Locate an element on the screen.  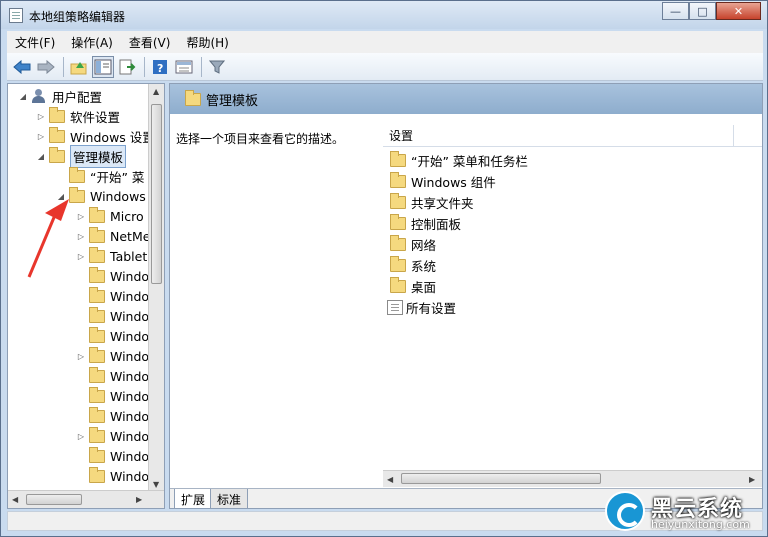
list-item-start-menu: “开始” 菜单和任务栏 is located at coordinates (457, 160).